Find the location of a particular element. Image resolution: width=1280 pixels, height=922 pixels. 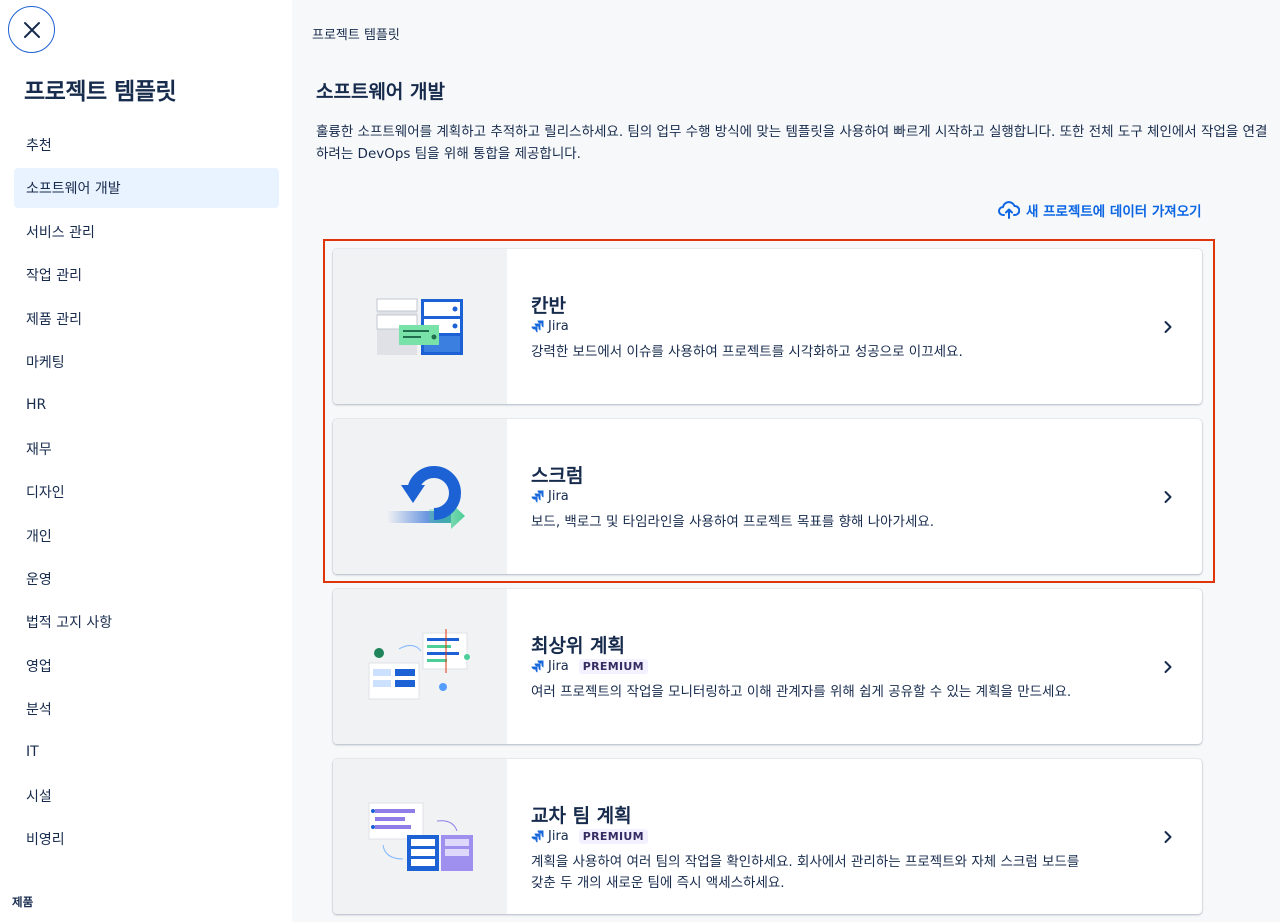

template-title: 교차 팀 계획 is located at coordinates (581, 816).